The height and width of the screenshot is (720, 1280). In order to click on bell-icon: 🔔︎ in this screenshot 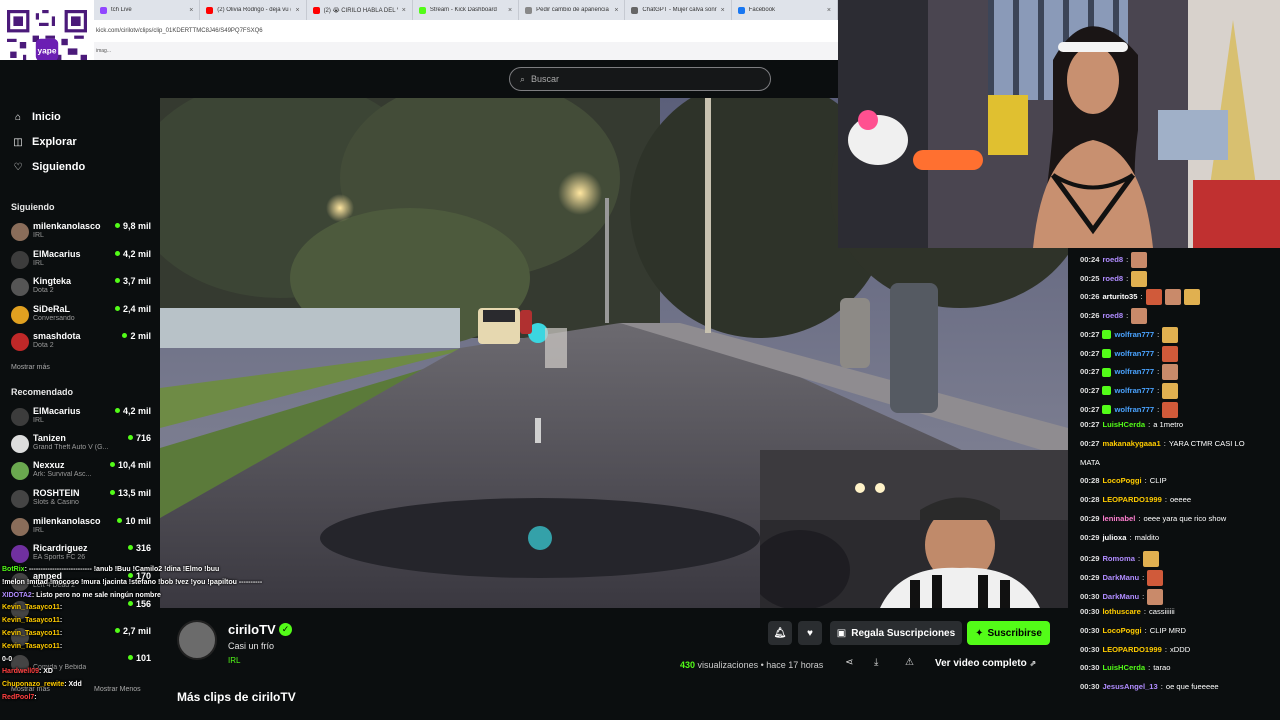, I will do `click(780, 633)`.